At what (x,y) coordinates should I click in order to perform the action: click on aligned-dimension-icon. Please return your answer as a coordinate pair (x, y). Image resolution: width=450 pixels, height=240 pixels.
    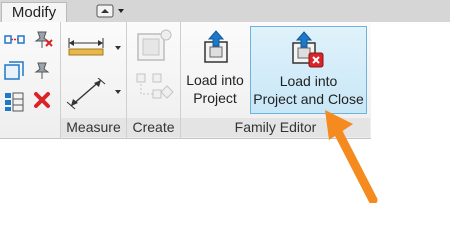
    Looking at the image, I should click on (94, 94).